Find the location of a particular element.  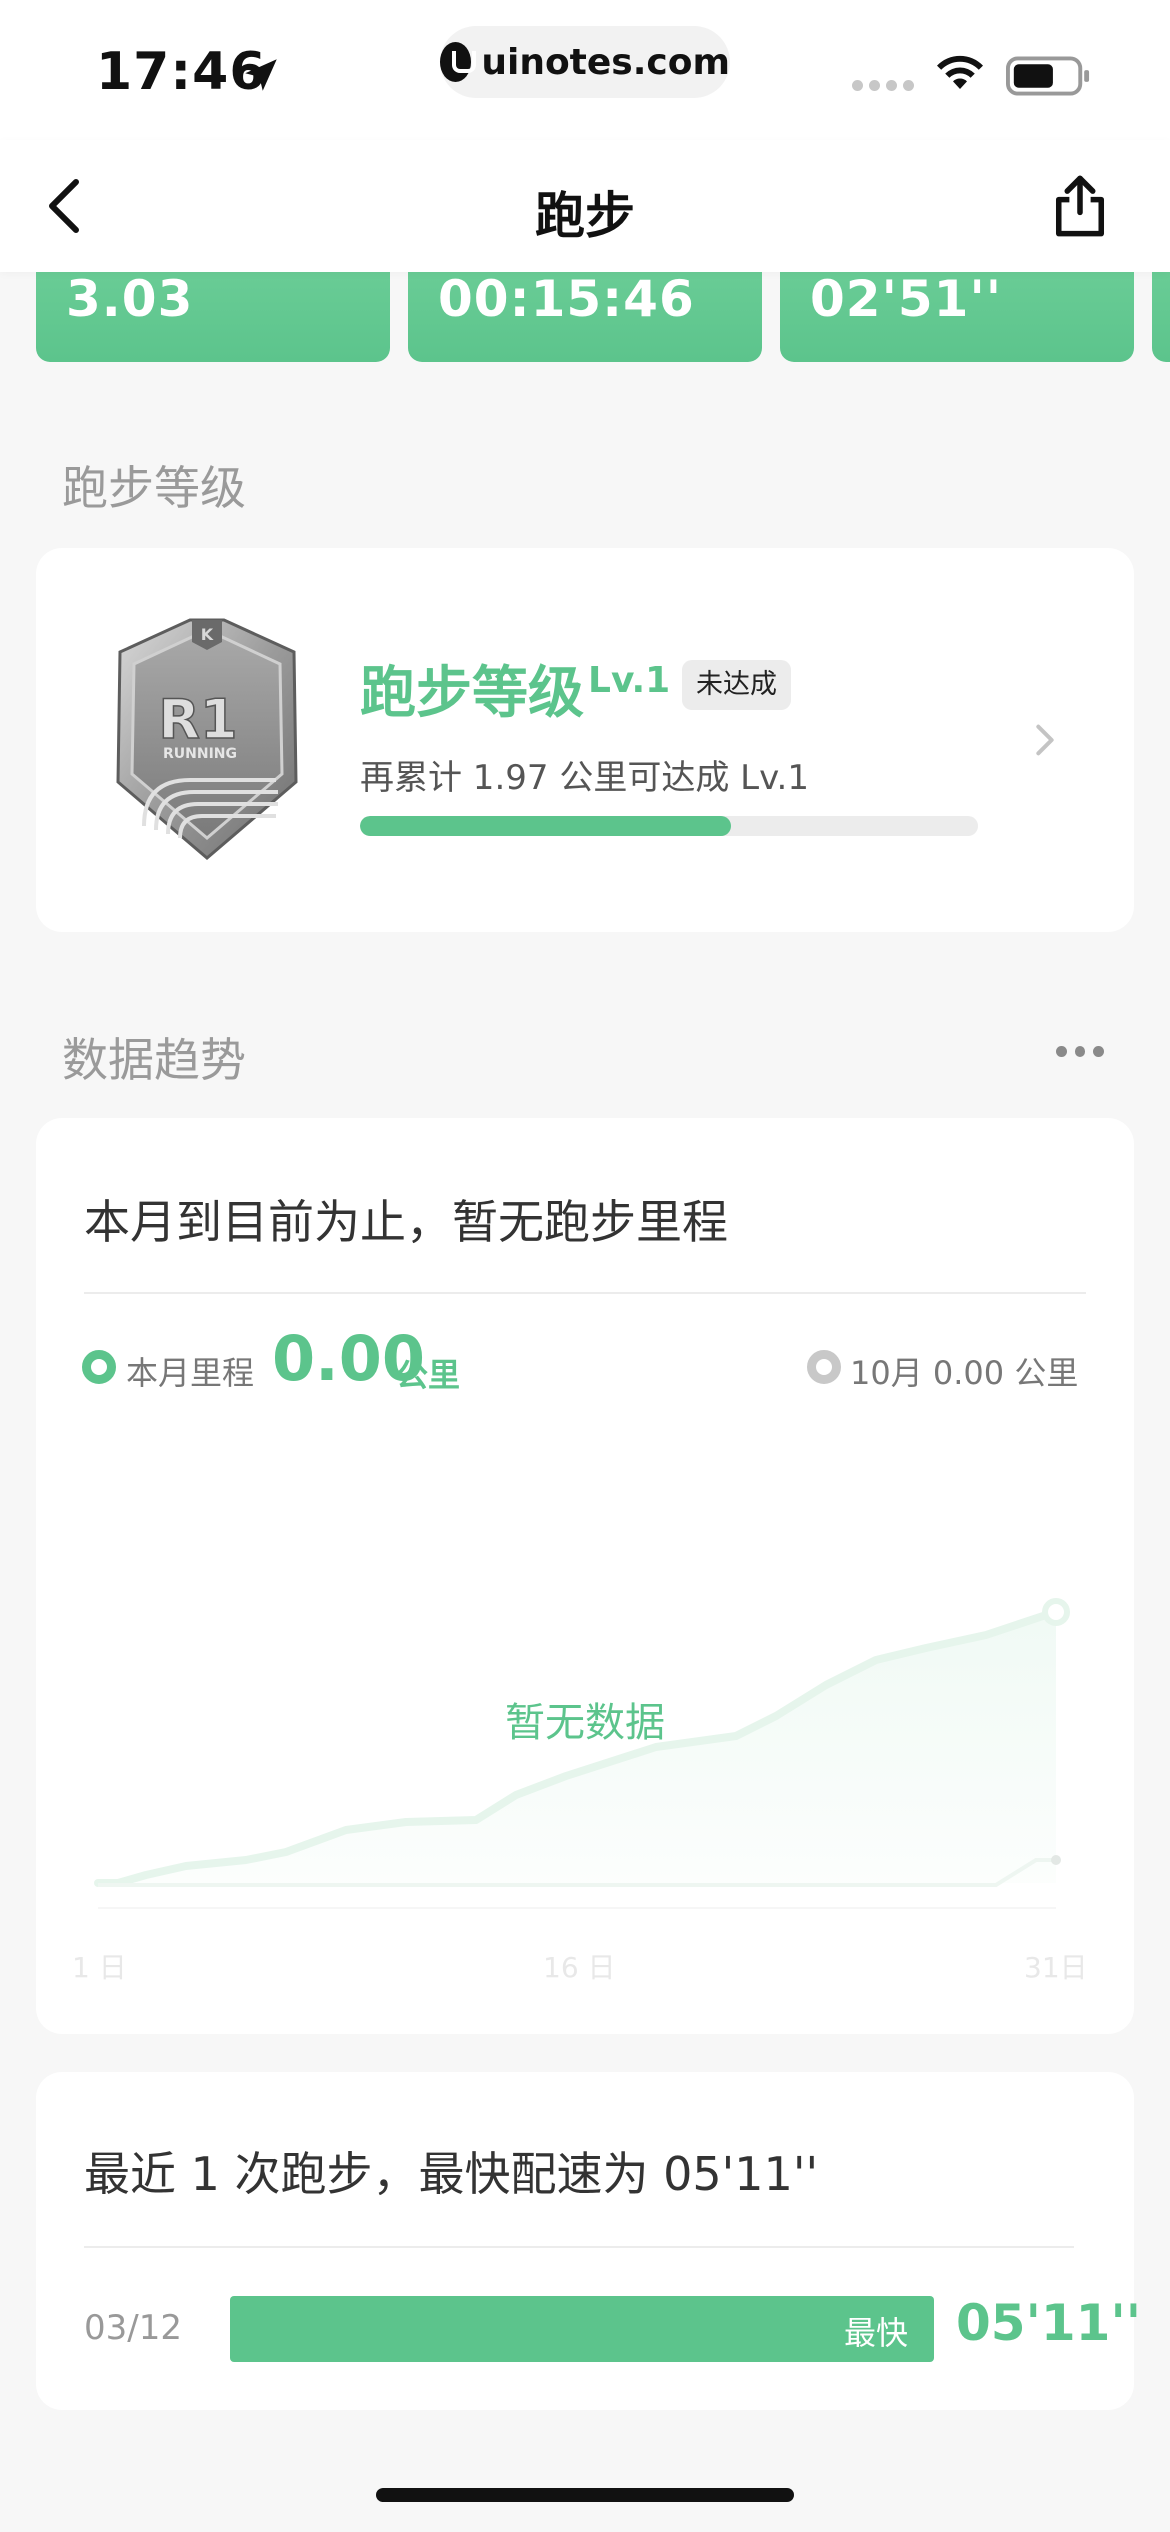

url-text: uinotes.com is located at coordinates (605, 62).